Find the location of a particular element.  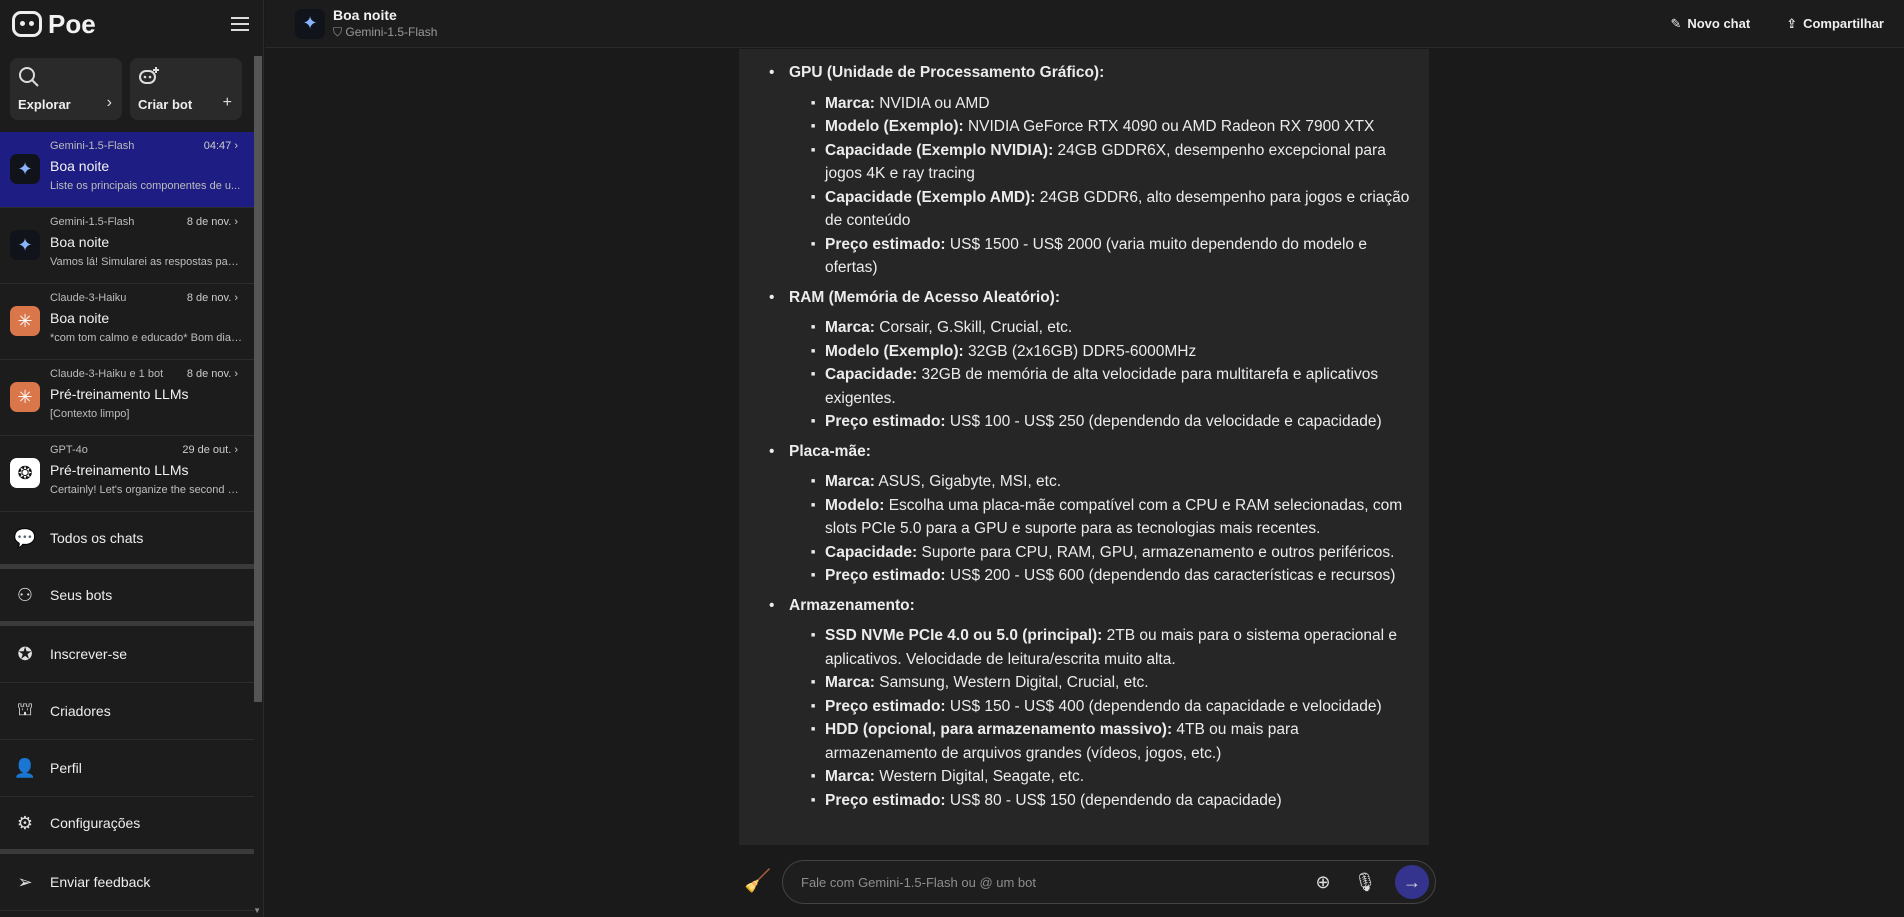

new-chat-button: ✎ Novo chat is located at coordinates (1710, 24).